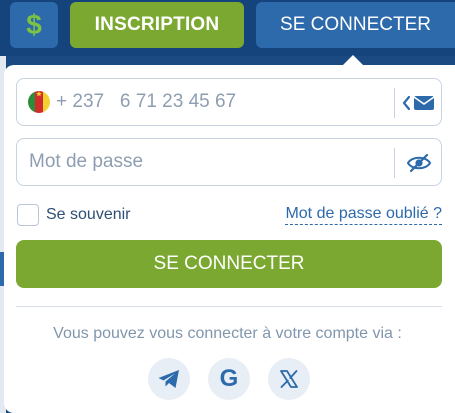  I want to click on dollar-icon: $, so click(34, 24).